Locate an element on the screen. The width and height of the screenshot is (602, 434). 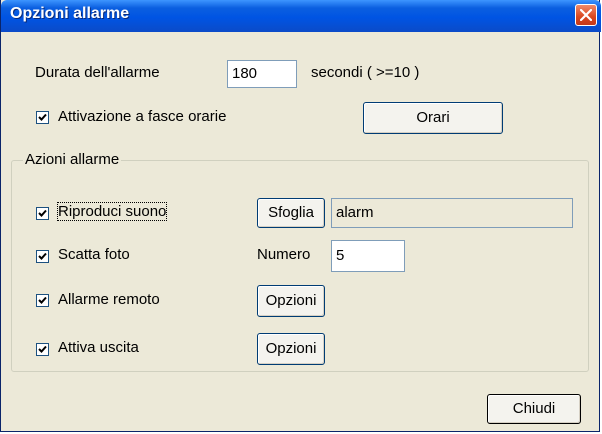
photo-count-label: Numero is located at coordinates (284, 254).